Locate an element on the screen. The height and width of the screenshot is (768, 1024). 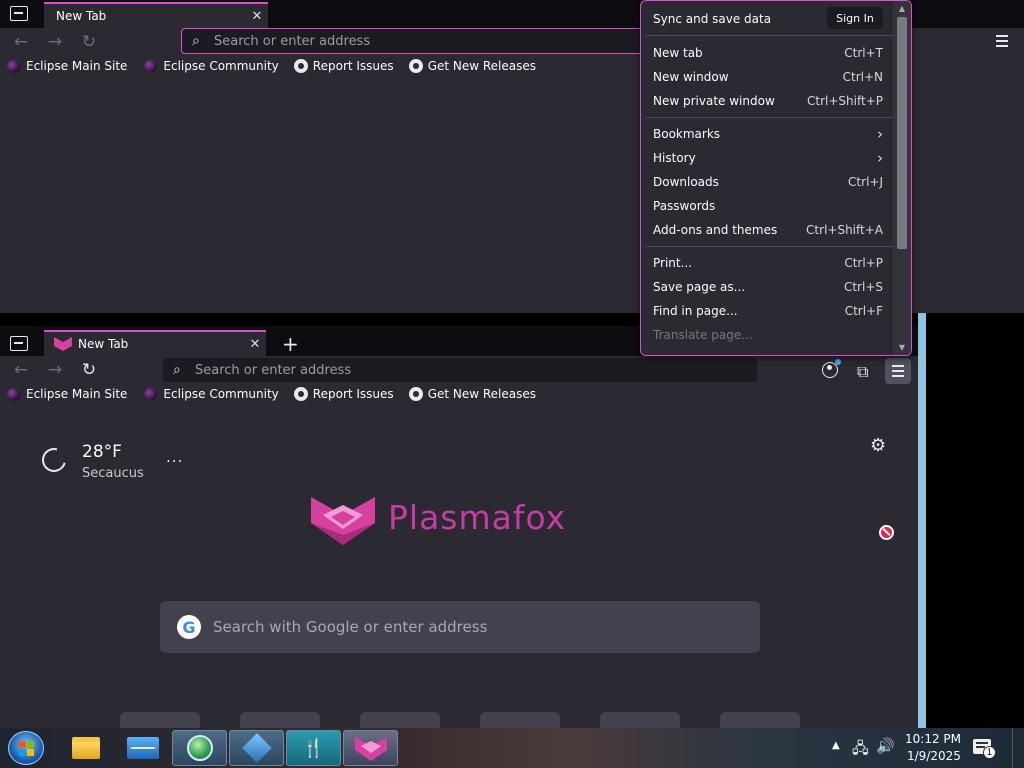
plasmafox-tab-icon is located at coordinates (63, 344).